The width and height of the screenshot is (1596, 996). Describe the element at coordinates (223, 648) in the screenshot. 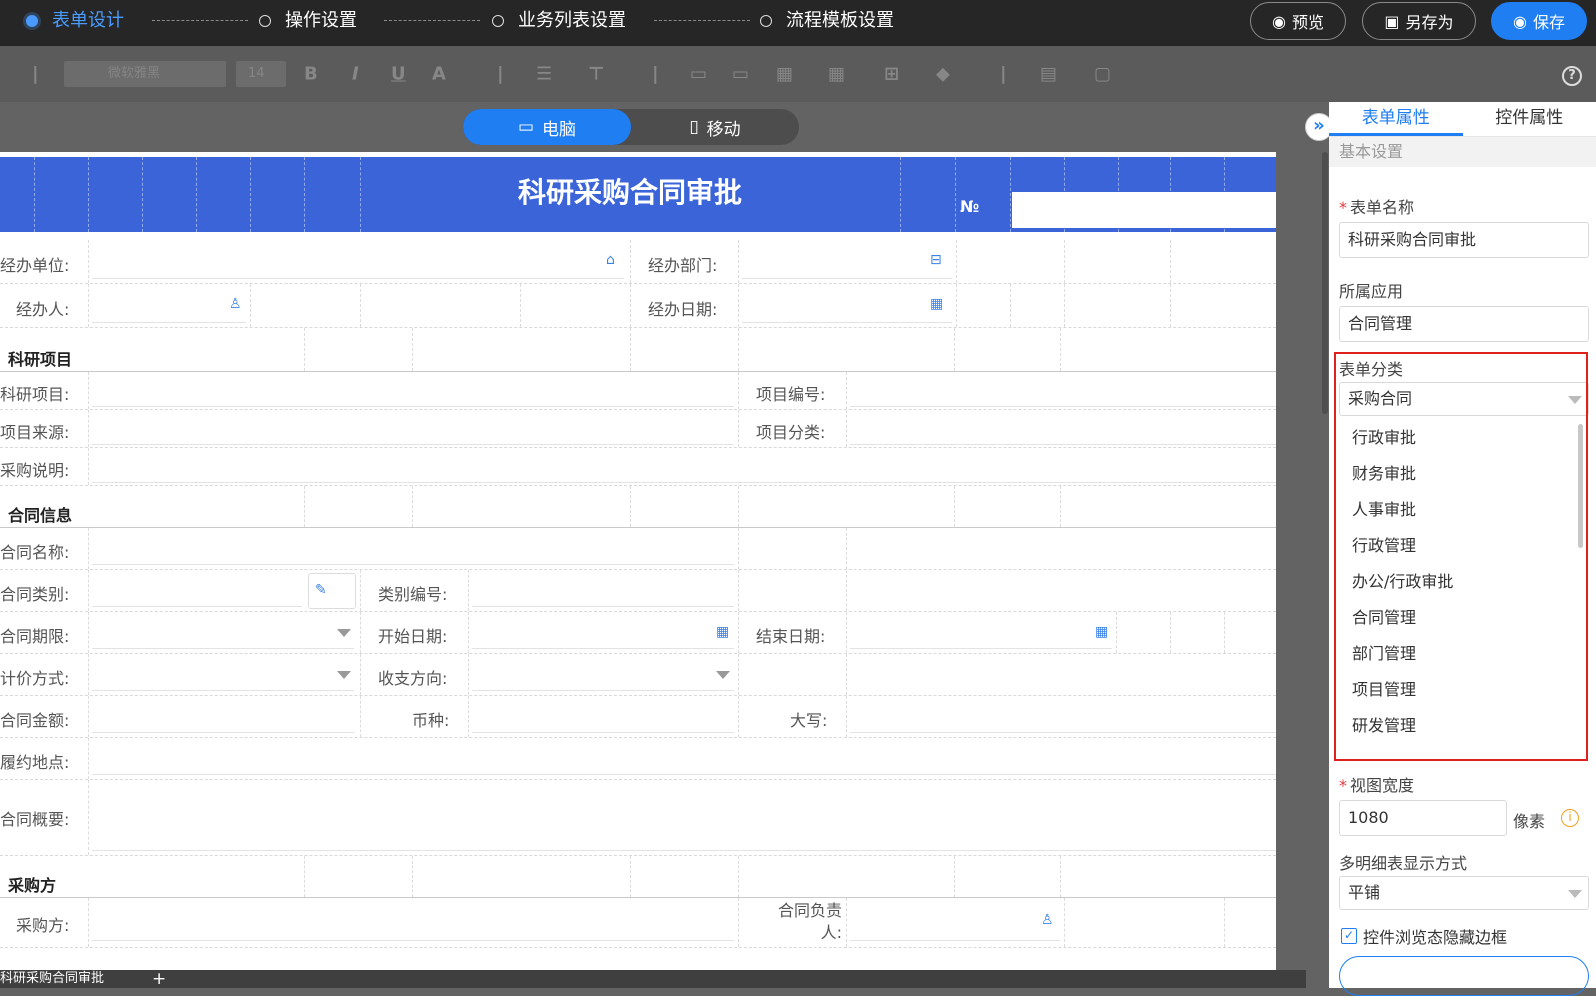

I see `term-select` at that location.